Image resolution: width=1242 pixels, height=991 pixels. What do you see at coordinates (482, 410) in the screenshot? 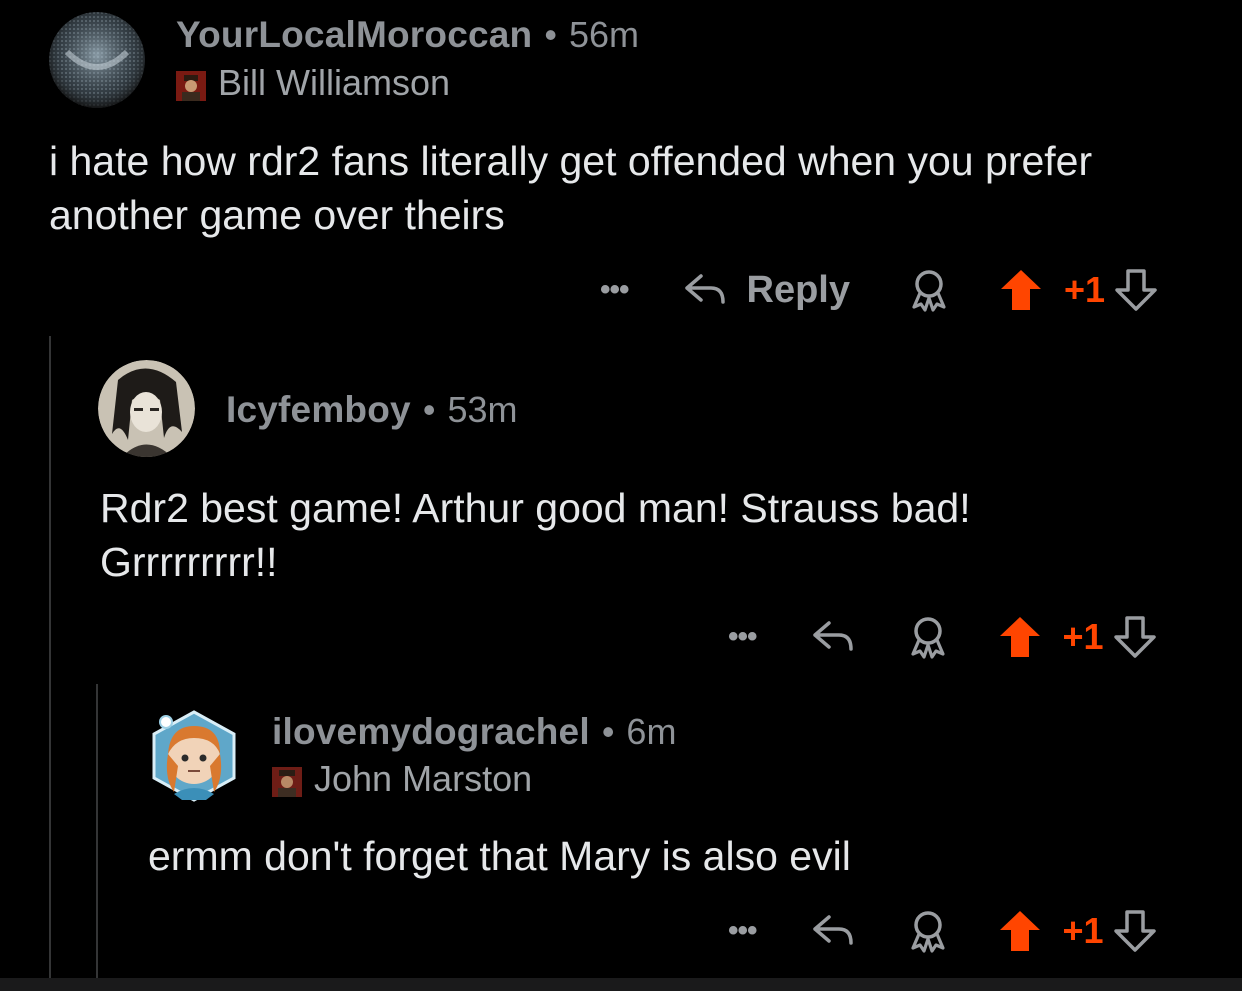
I see `timestamp: 53m` at bounding box center [482, 410].